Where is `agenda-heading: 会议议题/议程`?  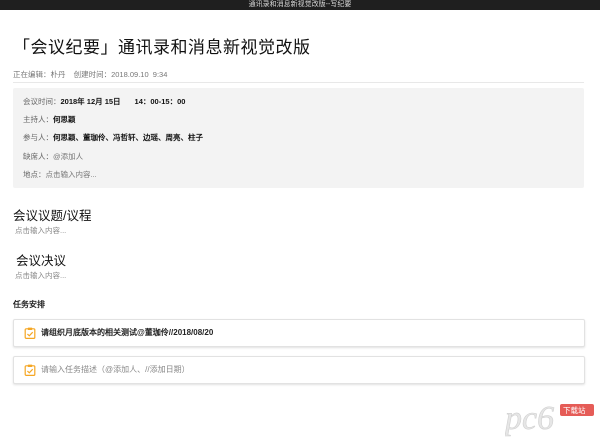
agenda-heading: 会议议题/议程 is located at coordinates (52, 216).